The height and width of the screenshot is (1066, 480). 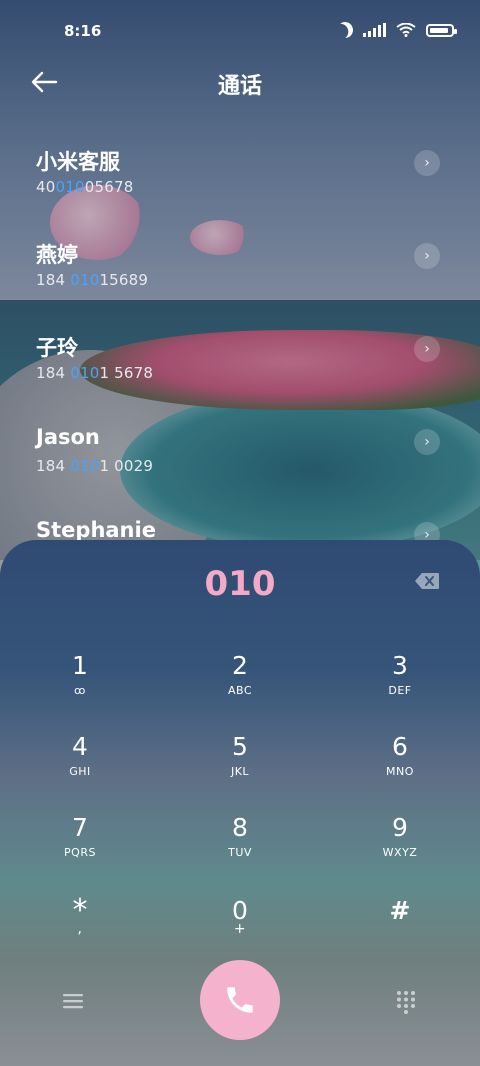 I want to click on key-digit: 7, so click(x=80, y=827).